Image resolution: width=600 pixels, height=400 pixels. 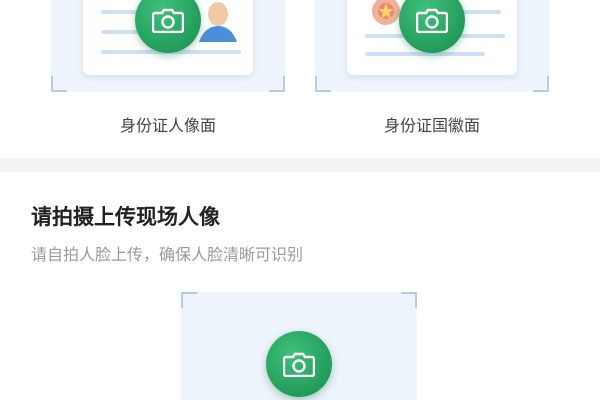 I want to click on face-upload-area, so click(x=299, y=346).